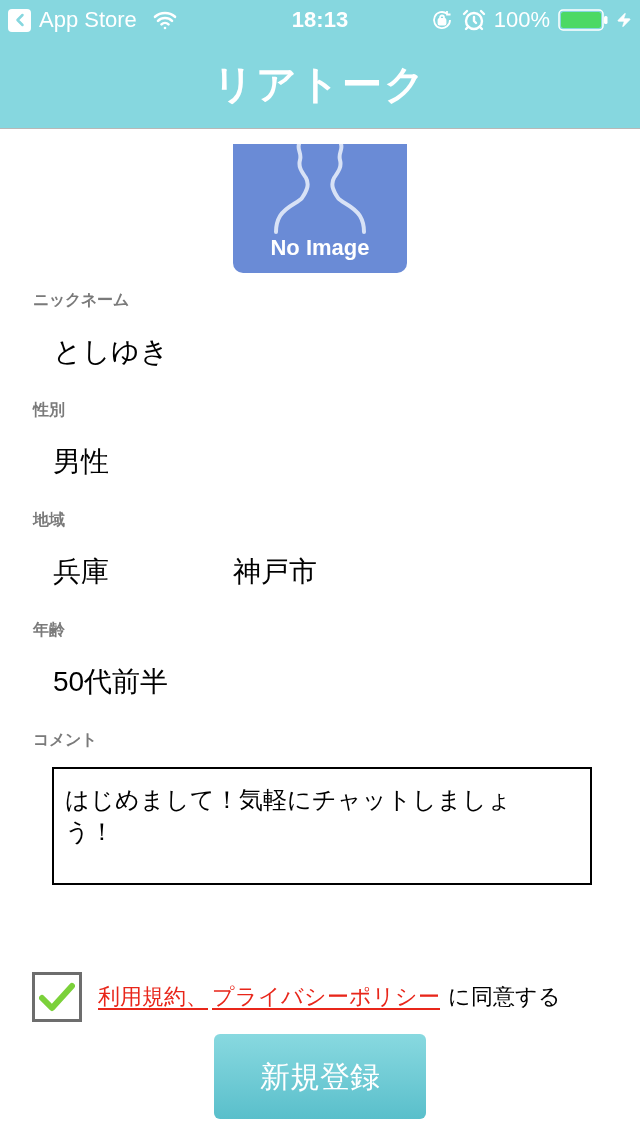 The image size is (640, 1136). I want to click on alarm-icon, so click(473, 20).